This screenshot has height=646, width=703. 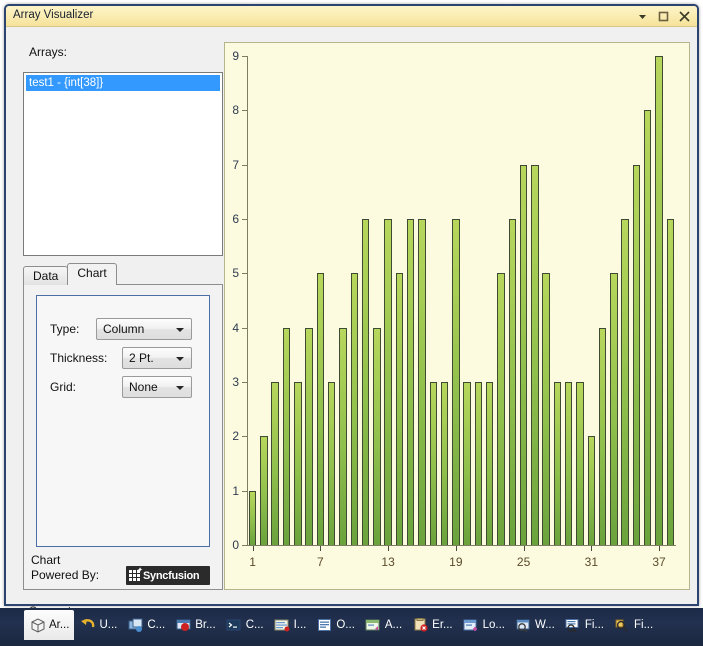 I want to click on syncfusion-grid-icon: ✦, so click(x=136, y=574).